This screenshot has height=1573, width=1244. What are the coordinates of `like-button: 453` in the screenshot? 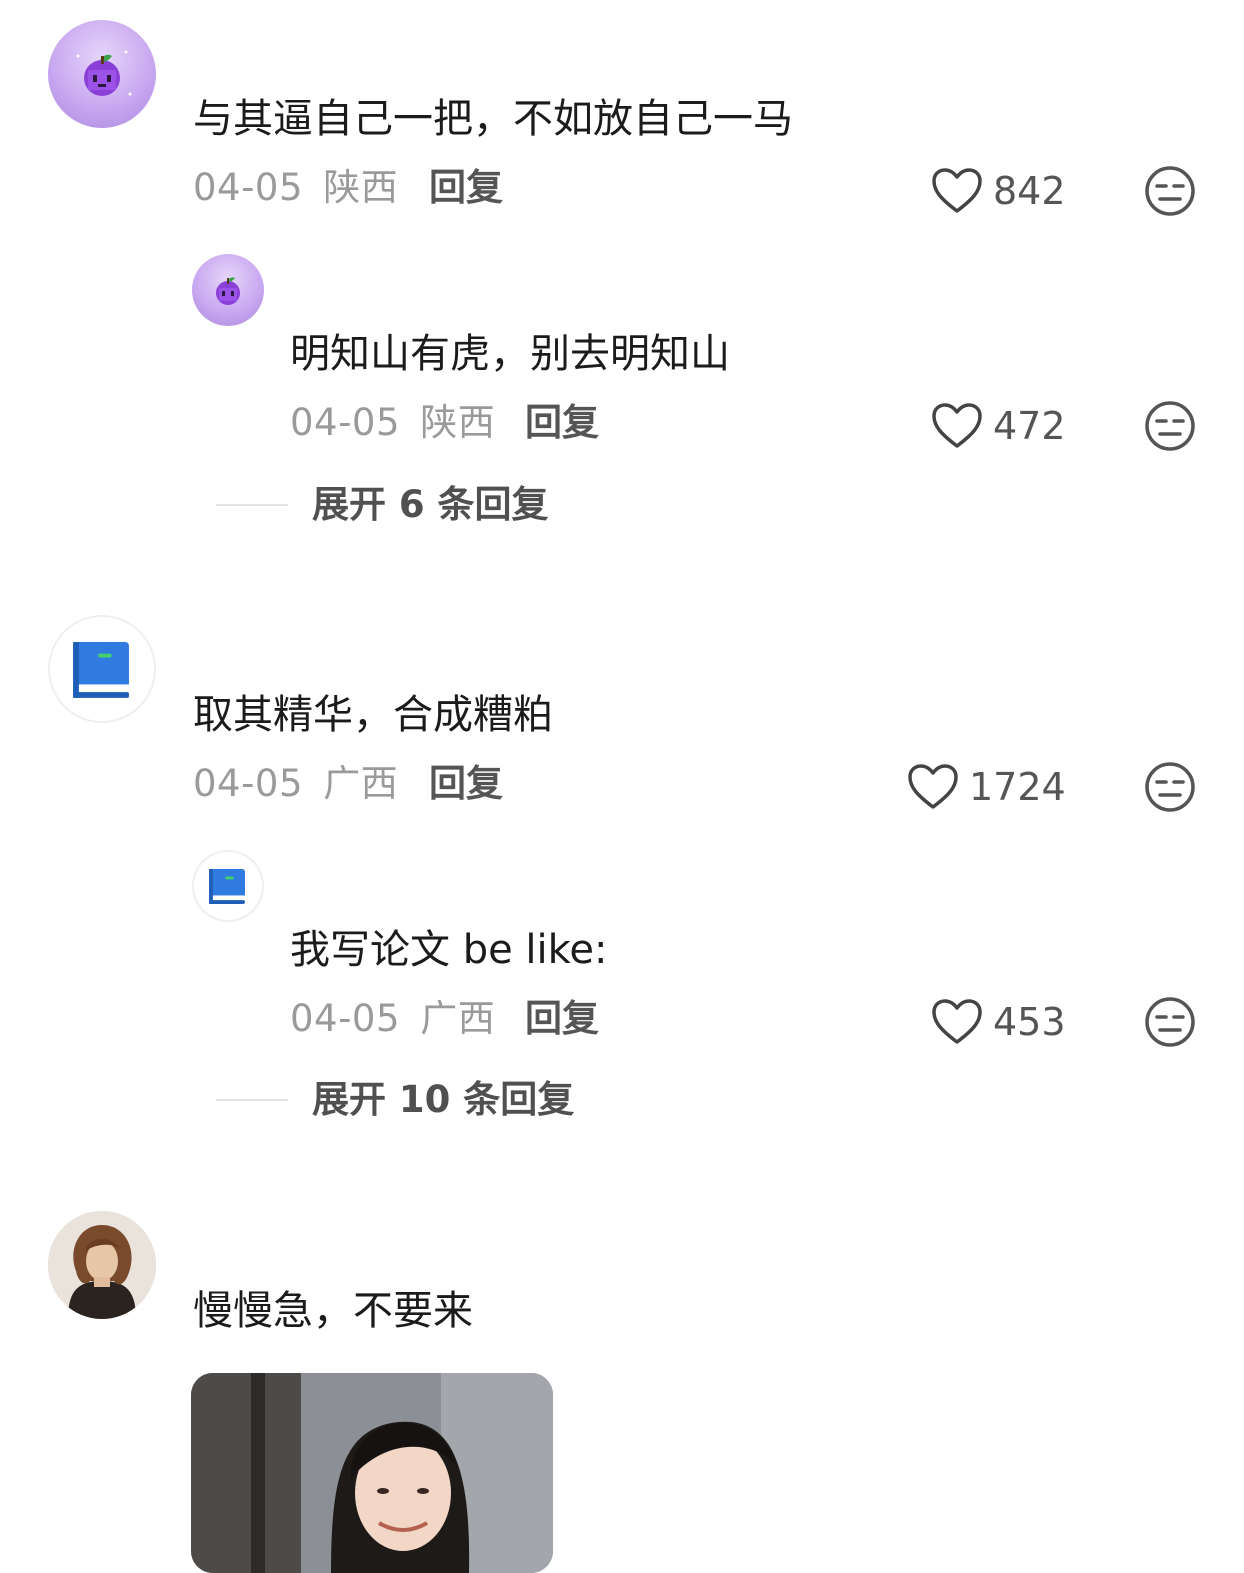 It's located at (998, 1022).